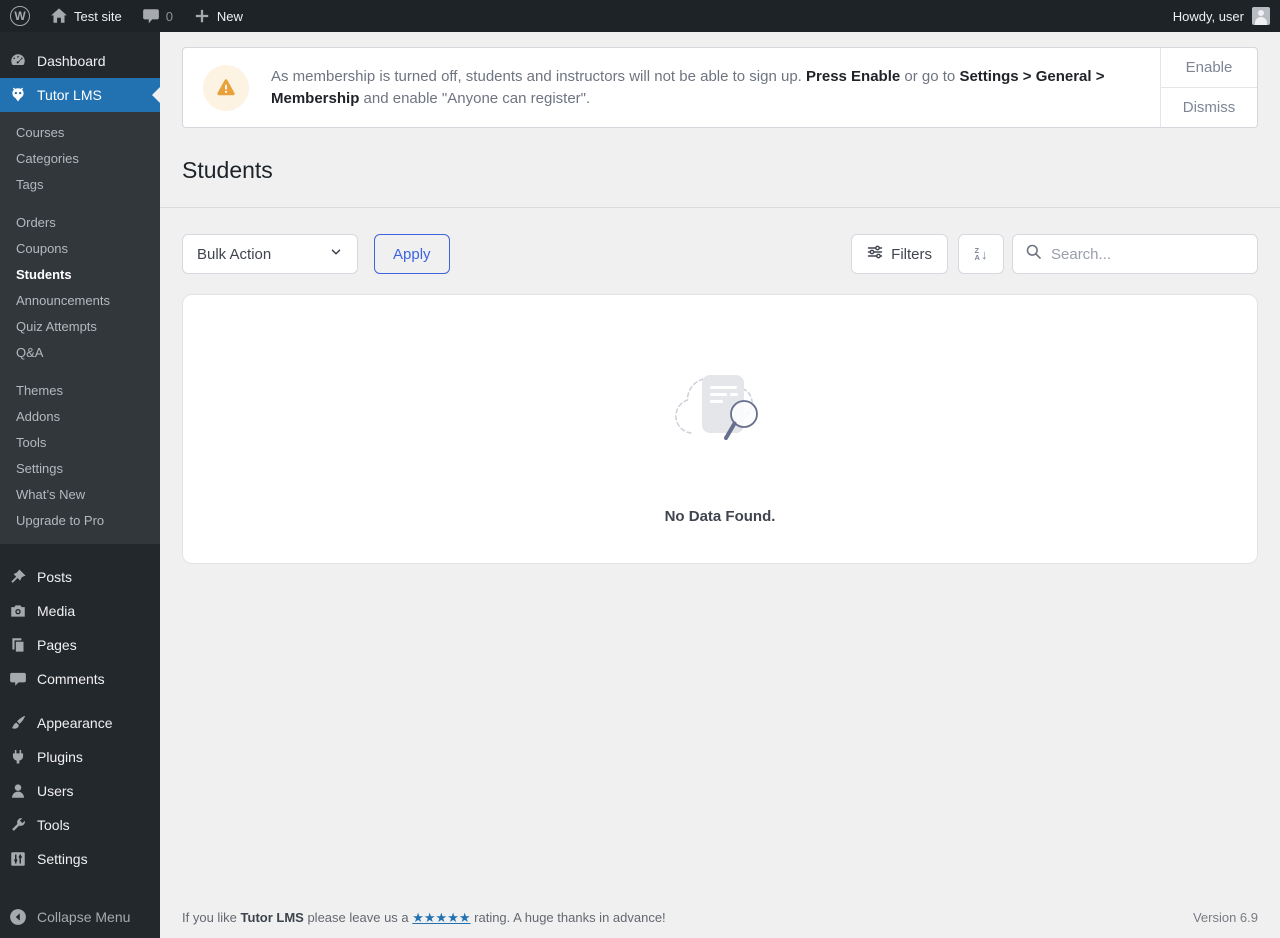  Describe the element at coordinates (80, 391) in the screenshot. I see `submenu-item-themes: Themes` at that location.